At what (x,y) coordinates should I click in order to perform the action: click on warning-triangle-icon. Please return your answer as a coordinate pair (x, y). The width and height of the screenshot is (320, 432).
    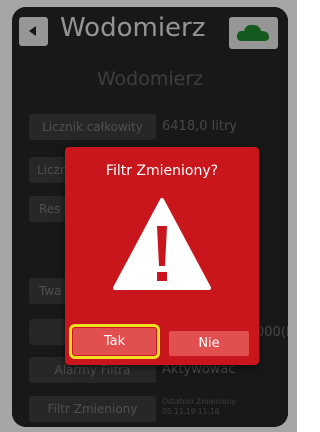
    Looking at the image, I should click on (162, 244).